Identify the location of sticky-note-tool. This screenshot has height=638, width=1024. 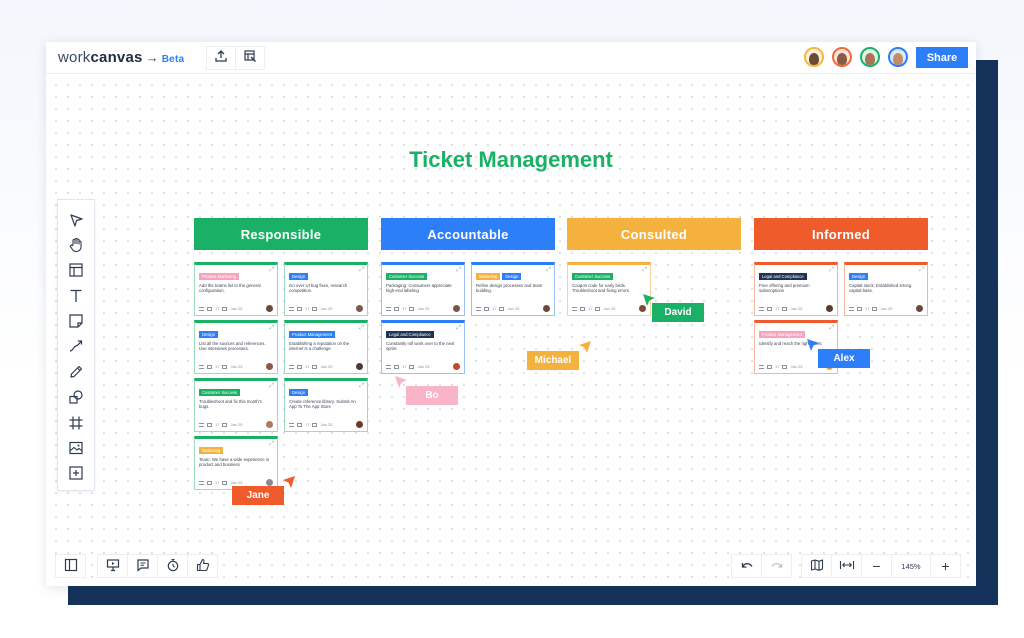
(76, 324).